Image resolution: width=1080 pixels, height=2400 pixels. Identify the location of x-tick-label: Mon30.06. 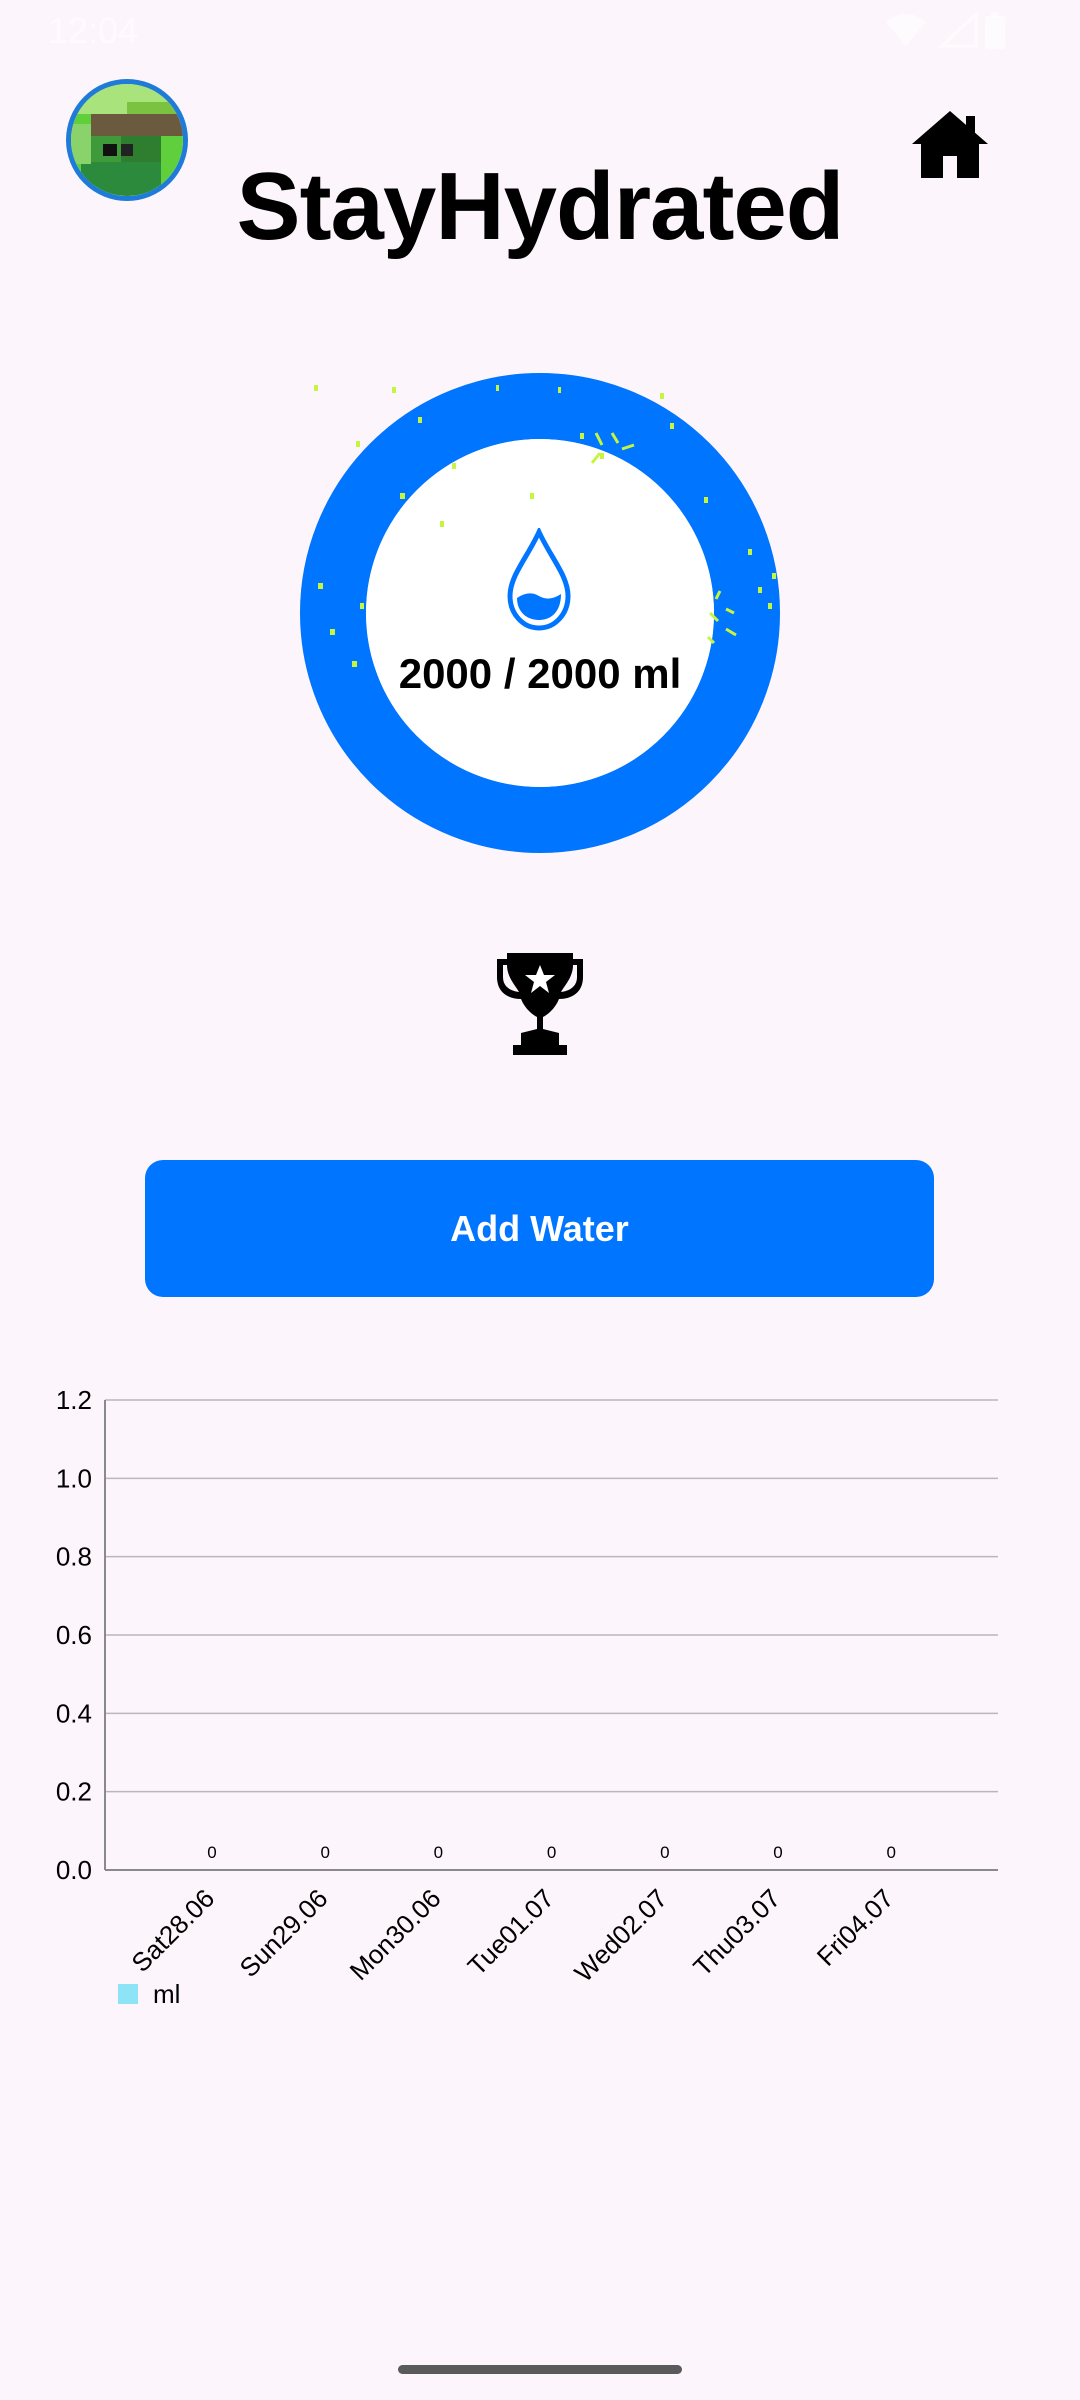
(395, 1934).